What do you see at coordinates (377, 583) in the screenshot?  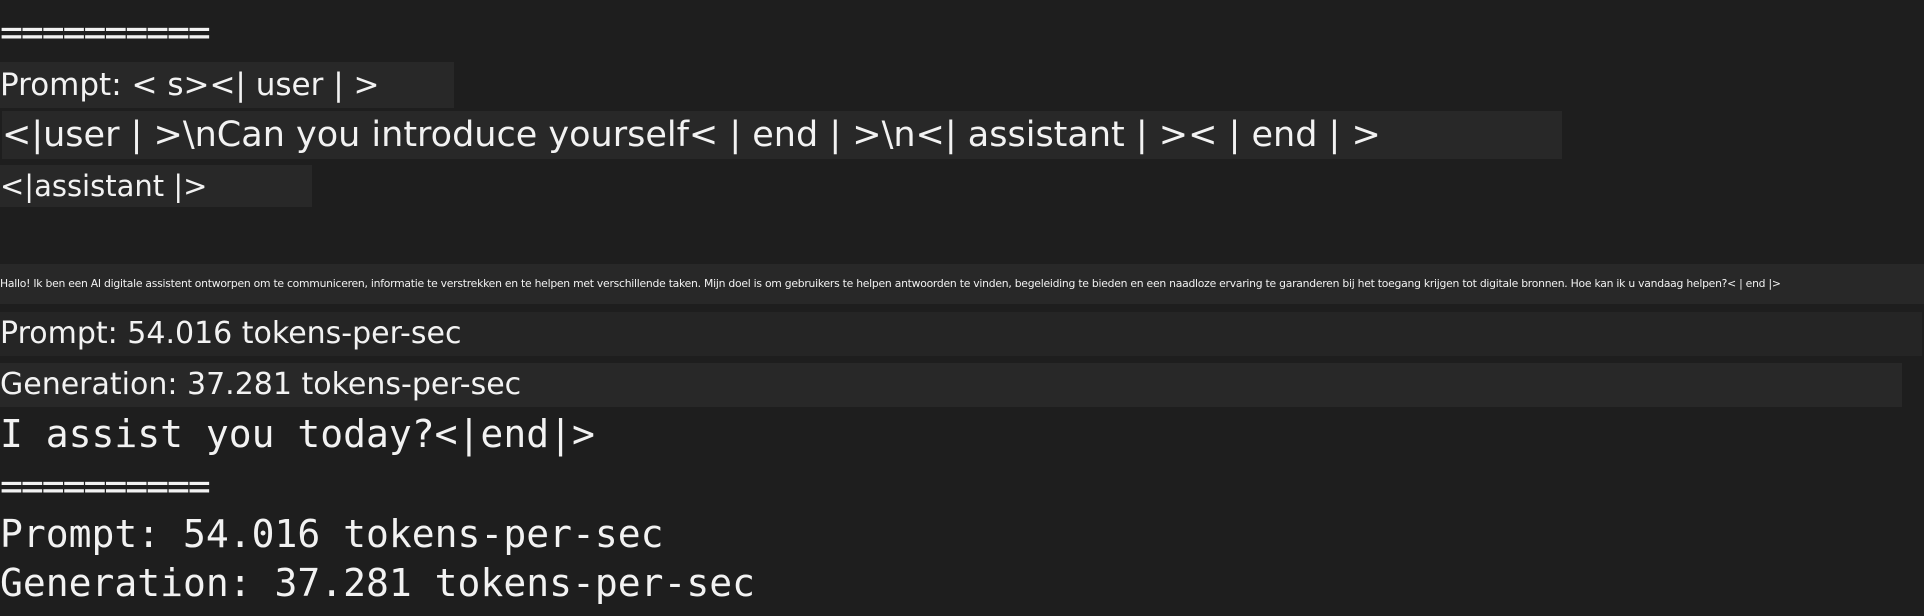 I see `final-generation-stats: Generation: 37.281 tokens-per-sec` at bounding box center [377, 583].